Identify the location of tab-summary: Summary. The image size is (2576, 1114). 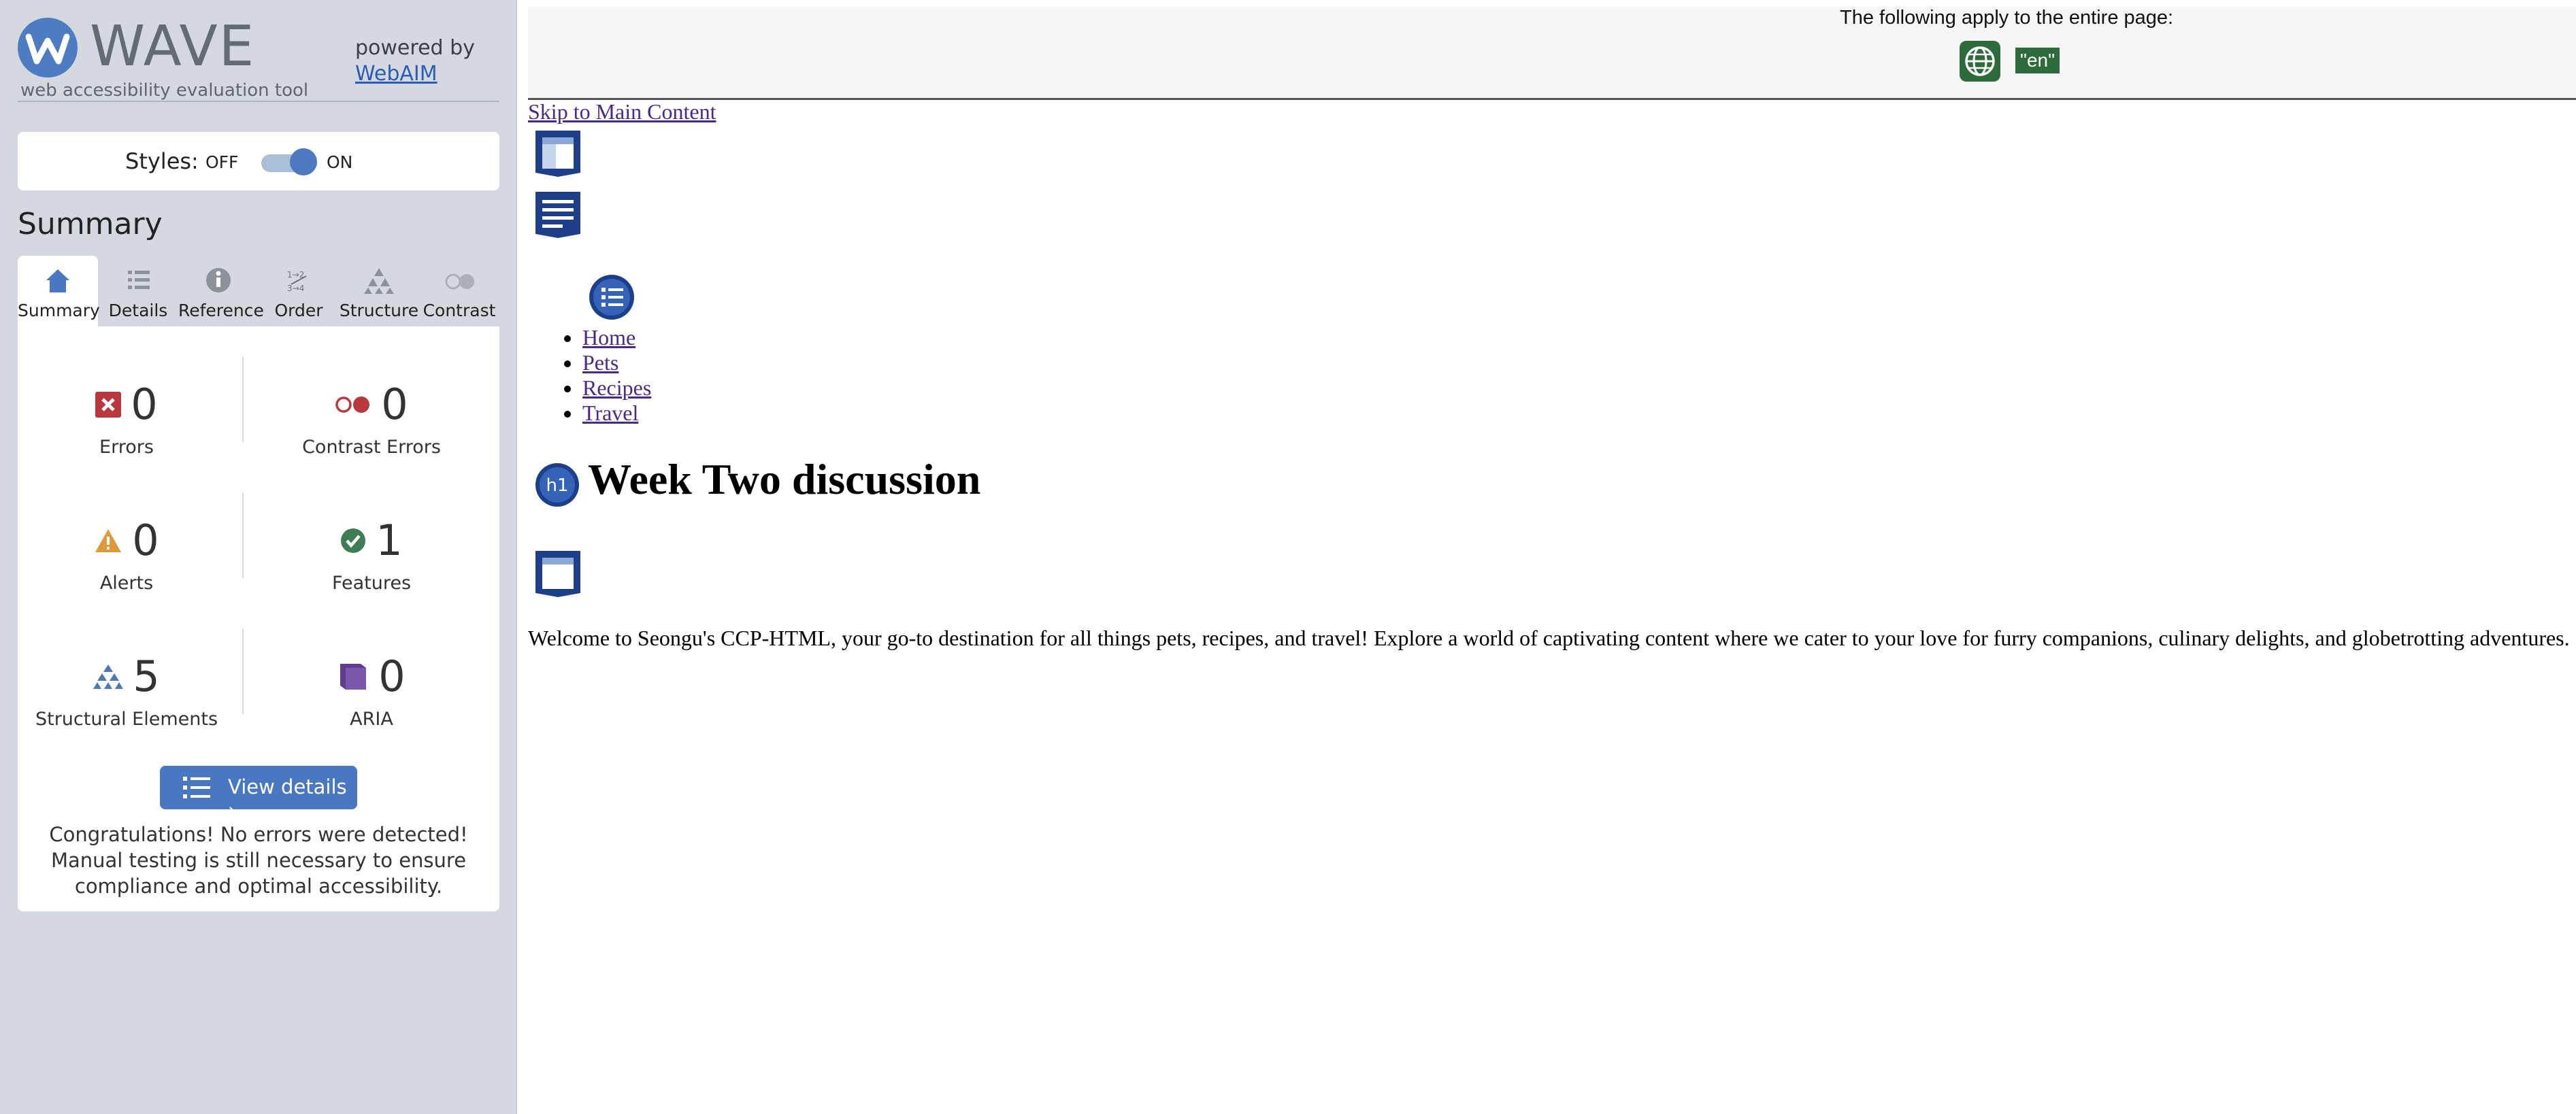
(59, 291).